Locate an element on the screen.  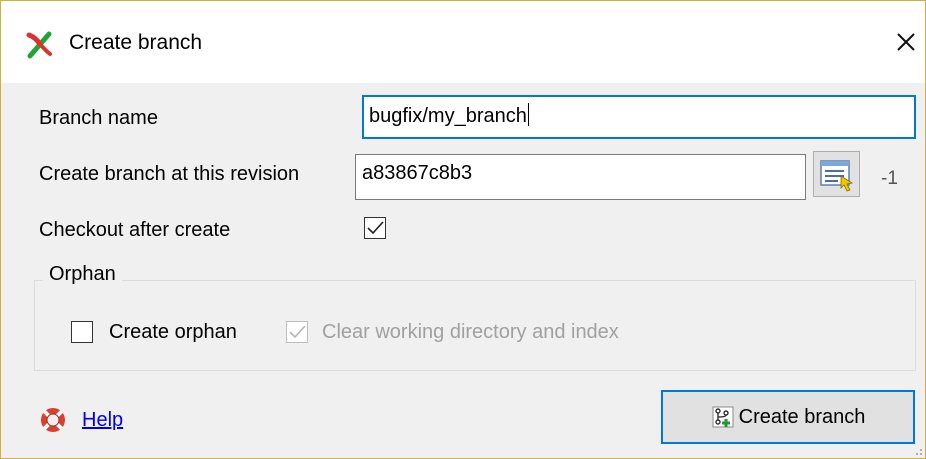
git-branch-icon is located at coordinates (39, 45).